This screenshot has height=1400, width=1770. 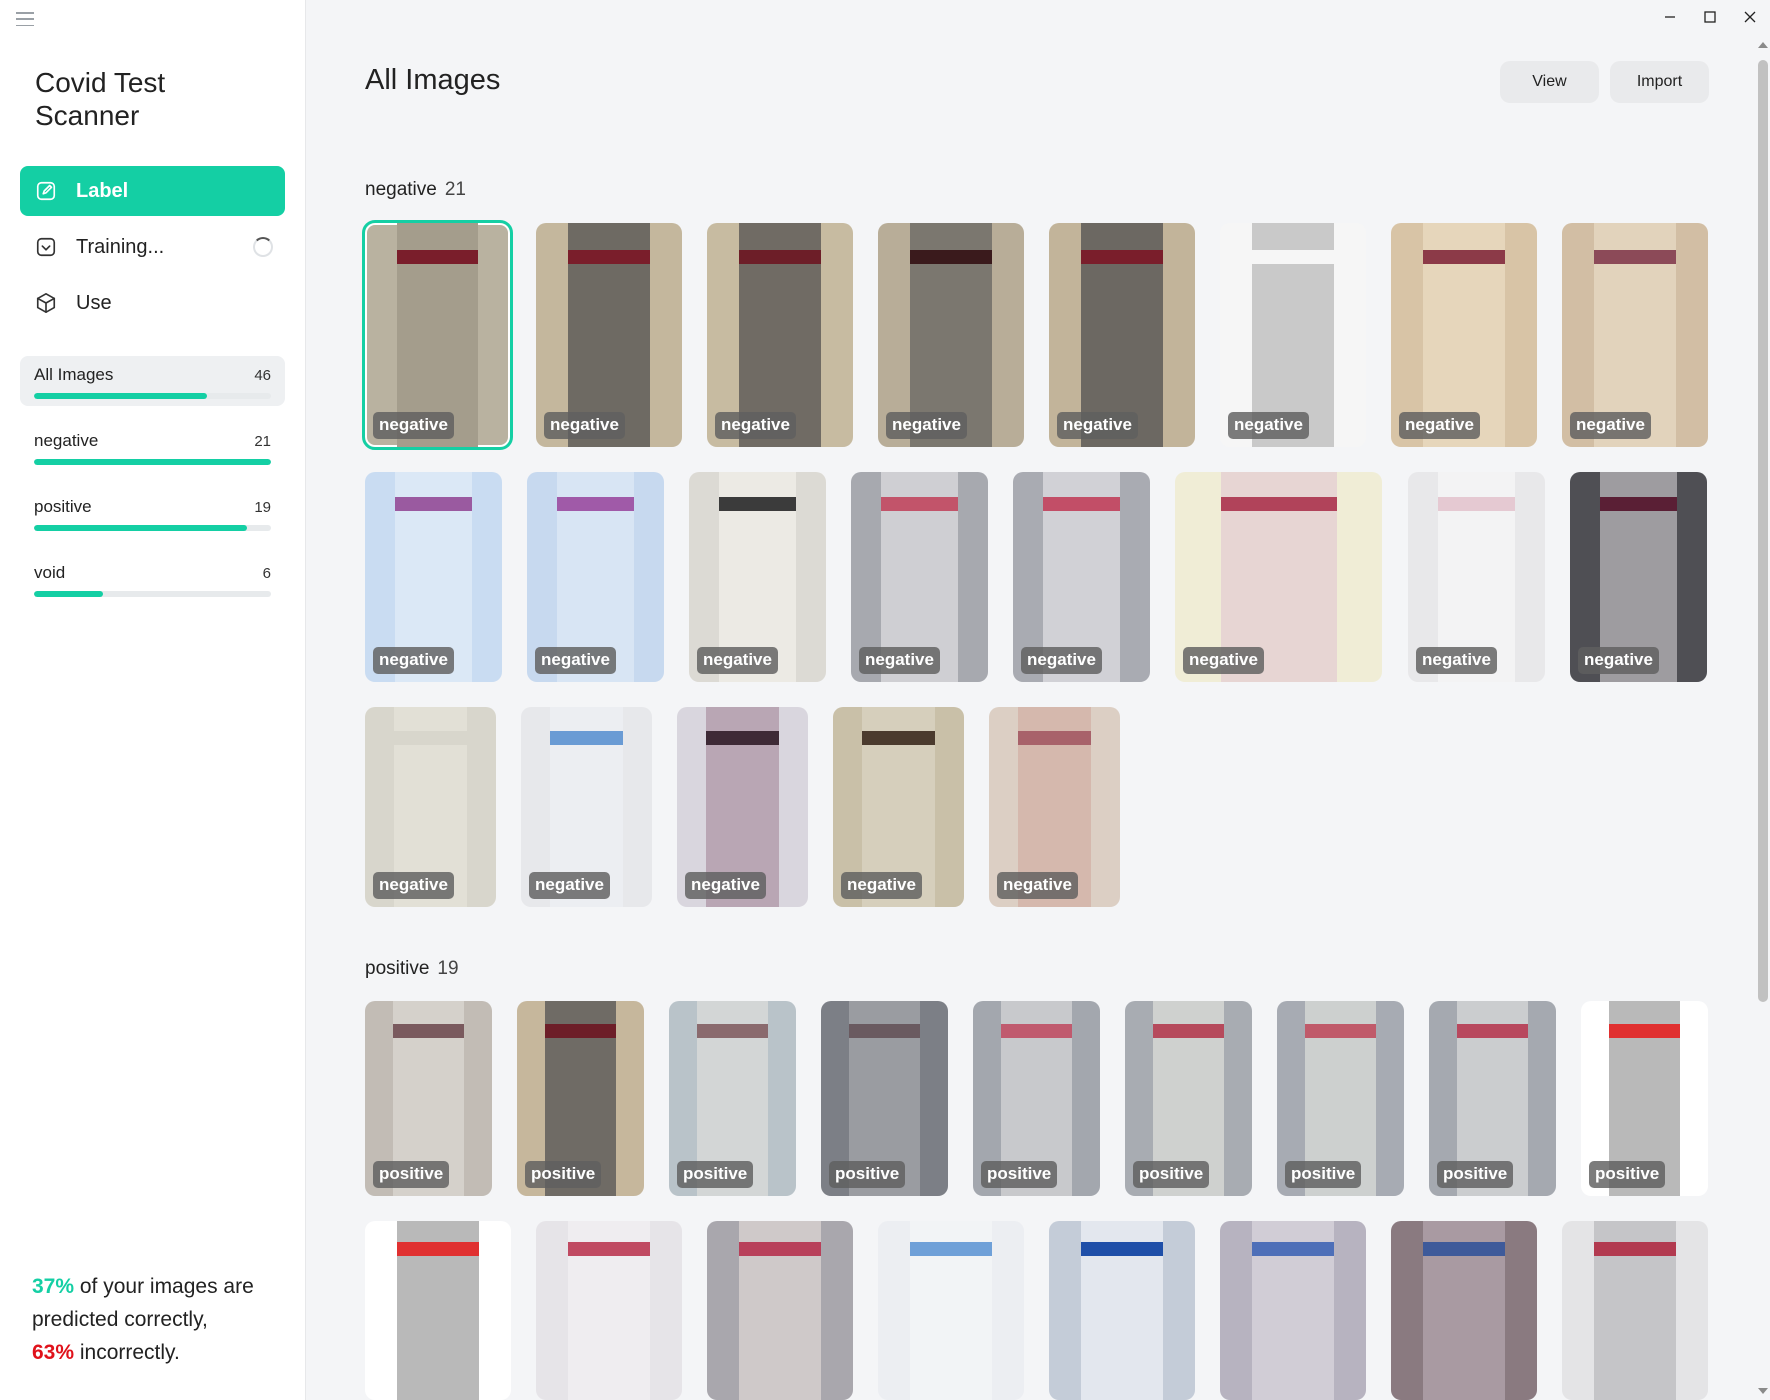 What do you see at coordinates (152, 381) in the screenshot?
I see `category-all-images: All Images 46` at bounding box center [152, 381].